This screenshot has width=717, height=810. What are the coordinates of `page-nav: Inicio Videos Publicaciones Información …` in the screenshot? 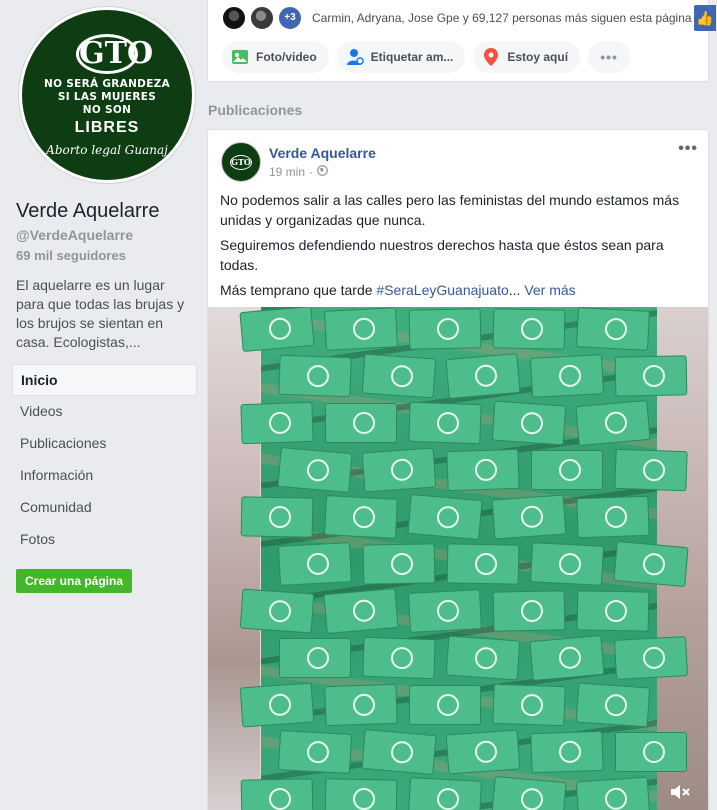 It's located at (104, 460).